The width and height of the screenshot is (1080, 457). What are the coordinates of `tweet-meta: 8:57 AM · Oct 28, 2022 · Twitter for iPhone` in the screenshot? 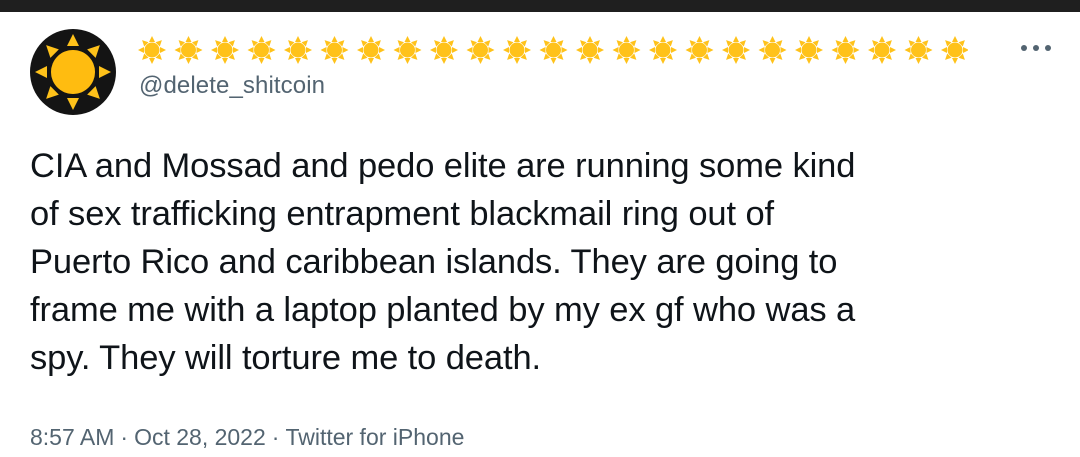 It's located at (247, 437).